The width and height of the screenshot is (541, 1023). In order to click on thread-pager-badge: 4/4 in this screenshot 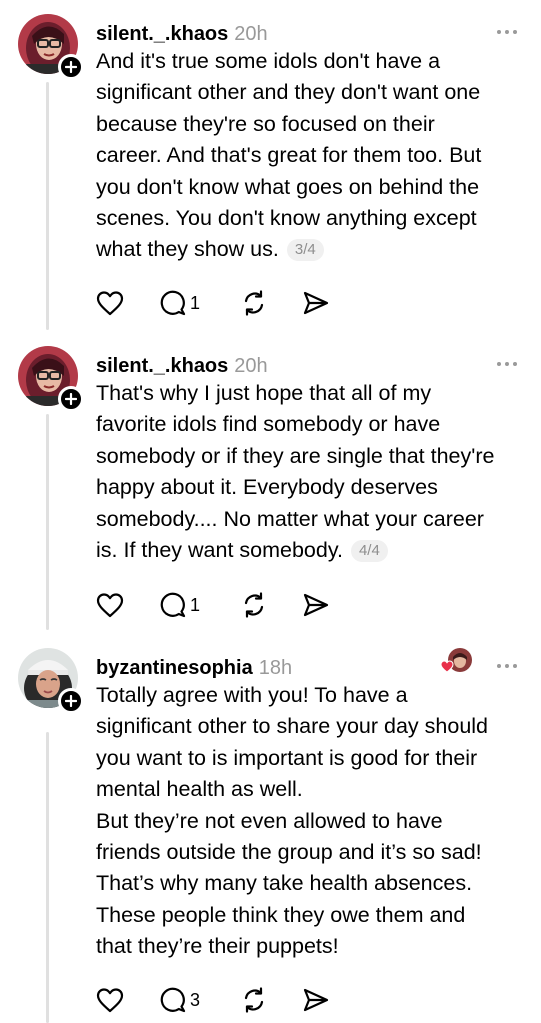, I will do `click(369, 551)`.